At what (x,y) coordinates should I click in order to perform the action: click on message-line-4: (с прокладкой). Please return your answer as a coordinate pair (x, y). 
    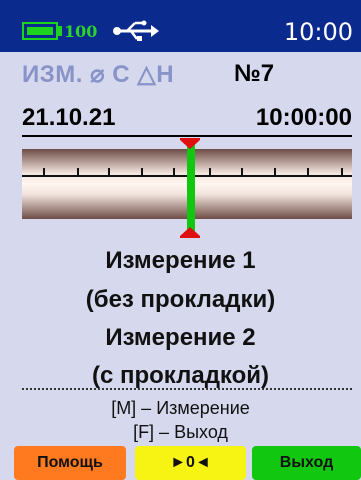
    Looking at the image, I should click on (180, 375).